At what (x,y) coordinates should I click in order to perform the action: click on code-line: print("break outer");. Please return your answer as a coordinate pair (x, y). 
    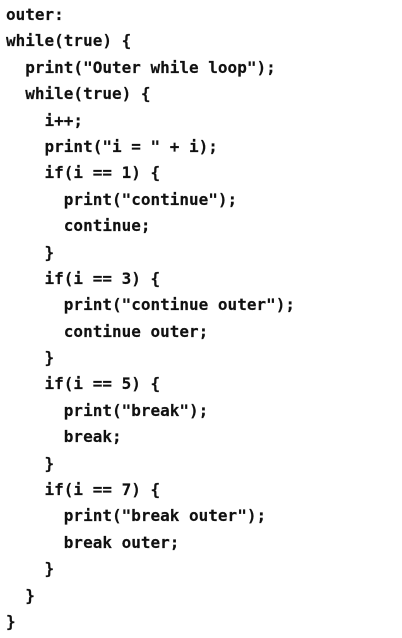
    Looking at the image, I should click on (136, 516).